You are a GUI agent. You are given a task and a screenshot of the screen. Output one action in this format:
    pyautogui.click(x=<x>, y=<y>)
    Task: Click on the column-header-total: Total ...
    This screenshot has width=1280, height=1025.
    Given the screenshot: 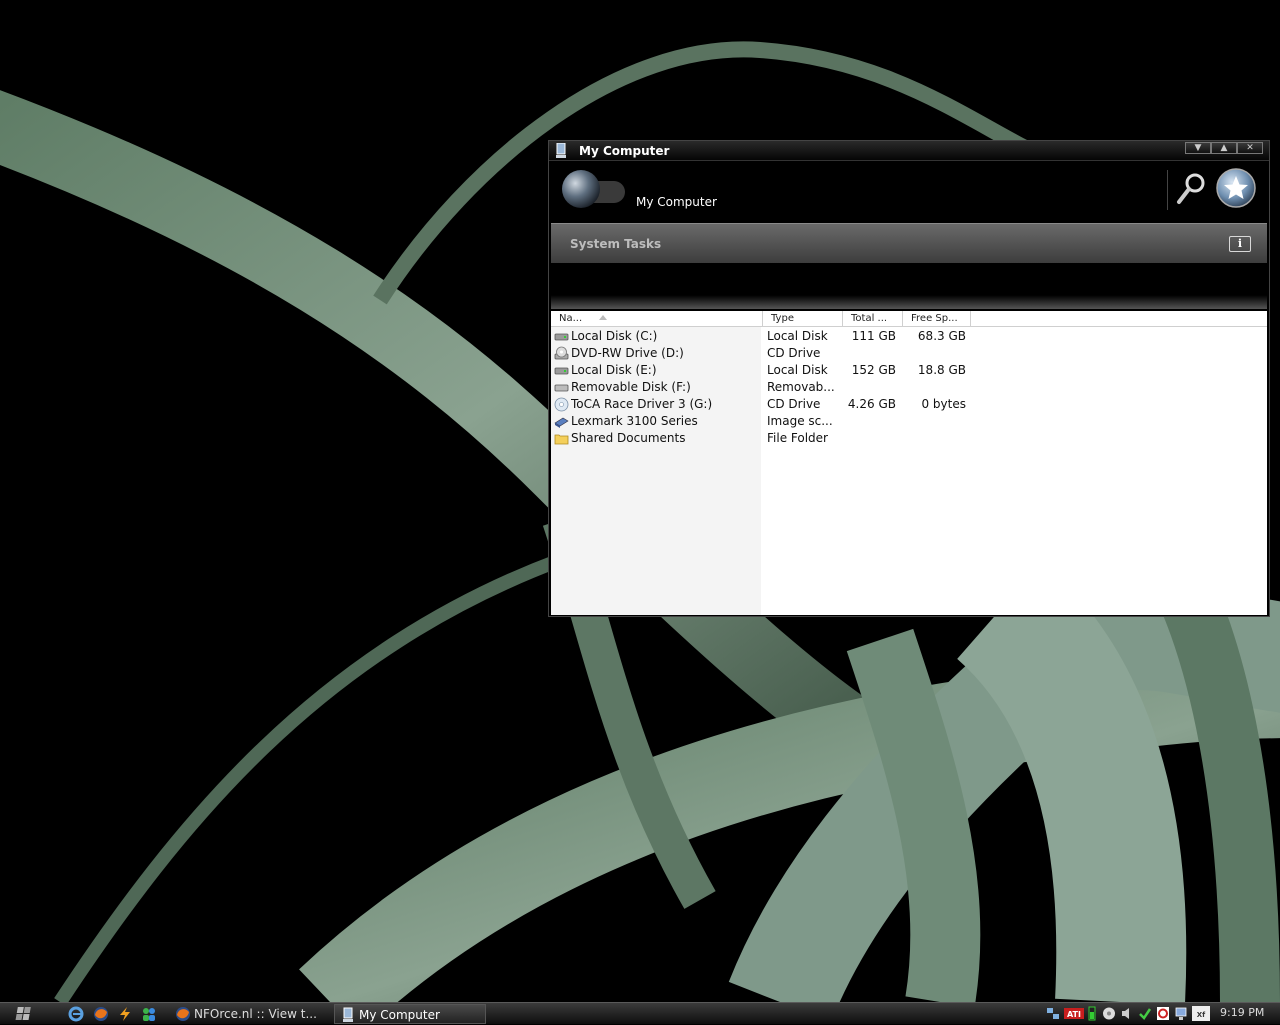 What is the action you would take?
    pyautogui.click(x=873, y=319)
    